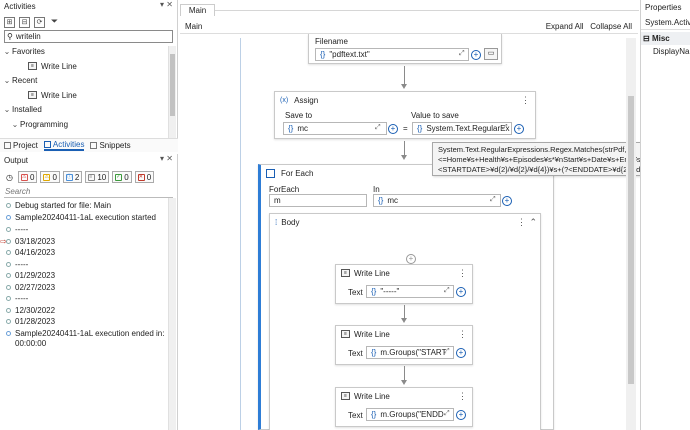  What do you see at coordinates (410, 291) in the screenshot?
I see `text-field: {} "-----"` at bounding box center [410, 291].